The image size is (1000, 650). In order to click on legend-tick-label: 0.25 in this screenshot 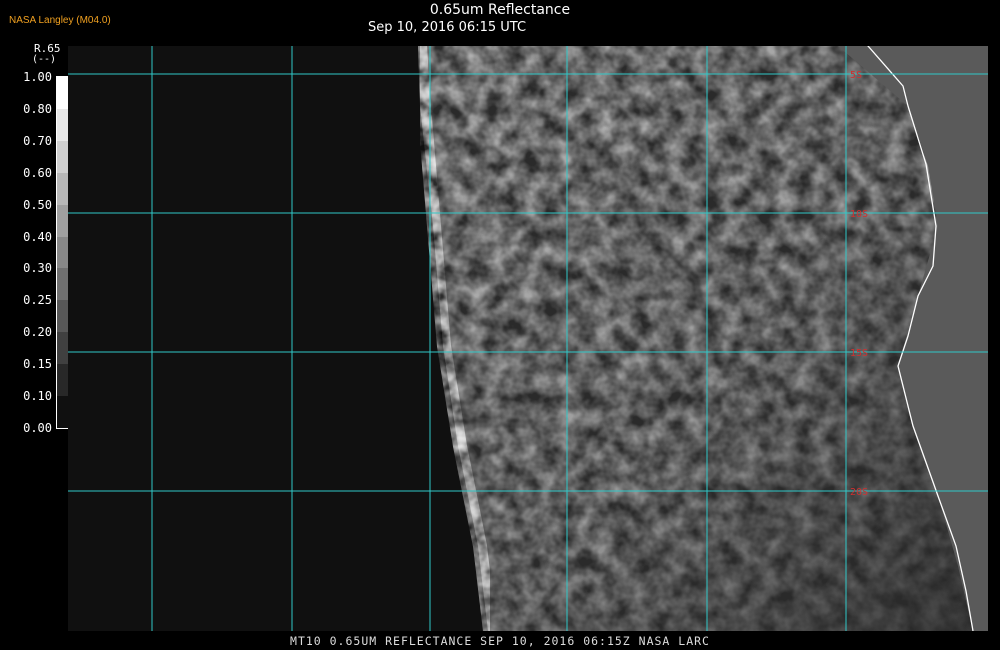, I will do `click(37, 300)`.